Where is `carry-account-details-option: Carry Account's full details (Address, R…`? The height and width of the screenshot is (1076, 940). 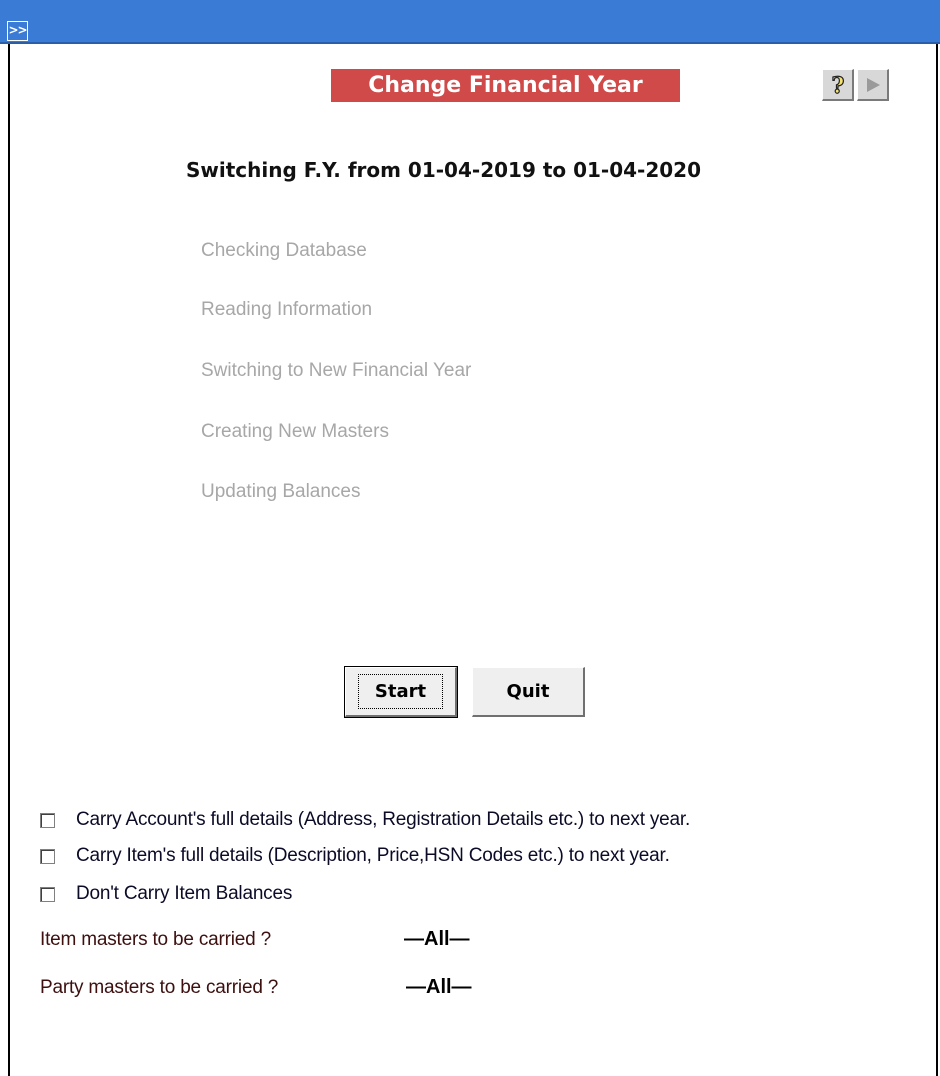
carry-account-details-option: Carry Account's full details (Address, R… is located at coordinates (365, 820).